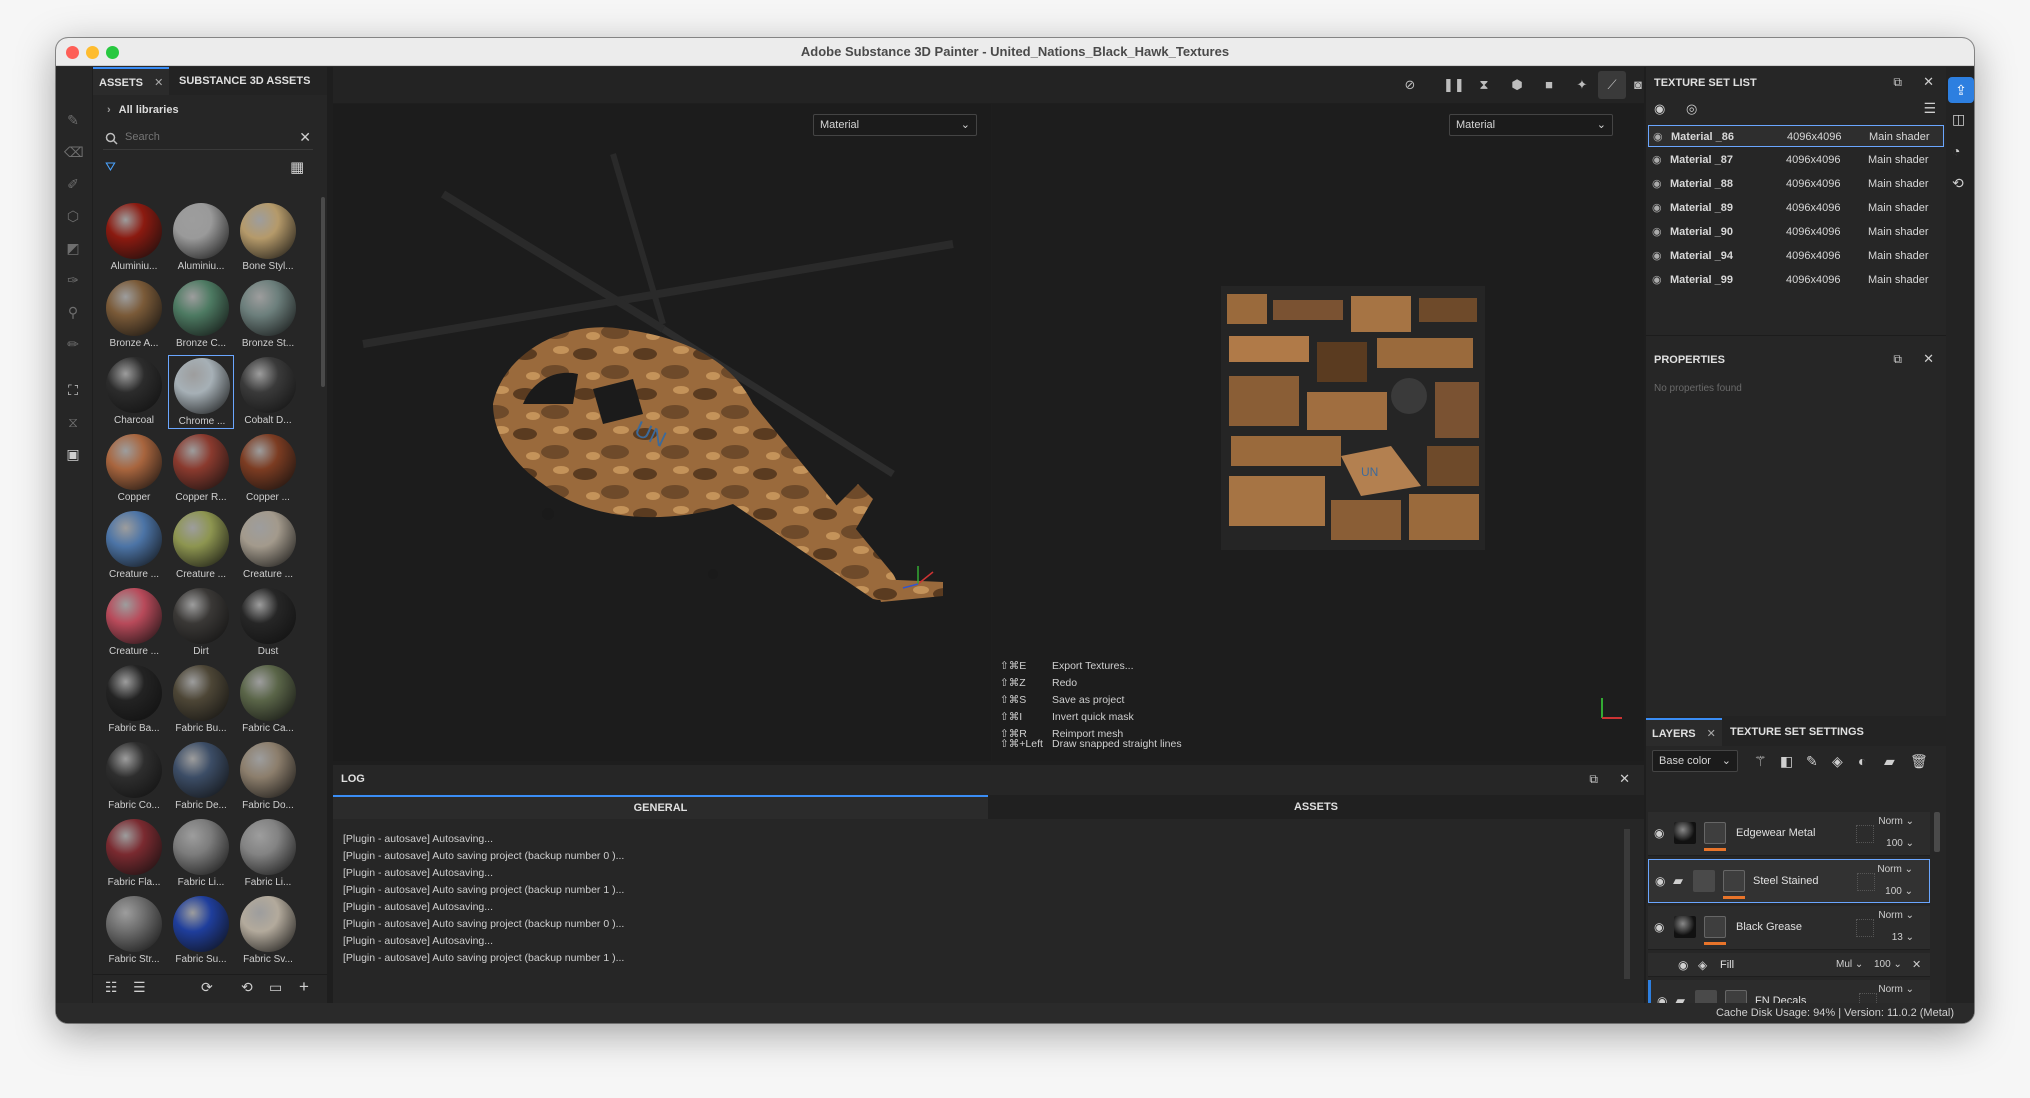 This screenshot has width=2030, height=1098. I want to click on add-icon: +, so click(304, 987).